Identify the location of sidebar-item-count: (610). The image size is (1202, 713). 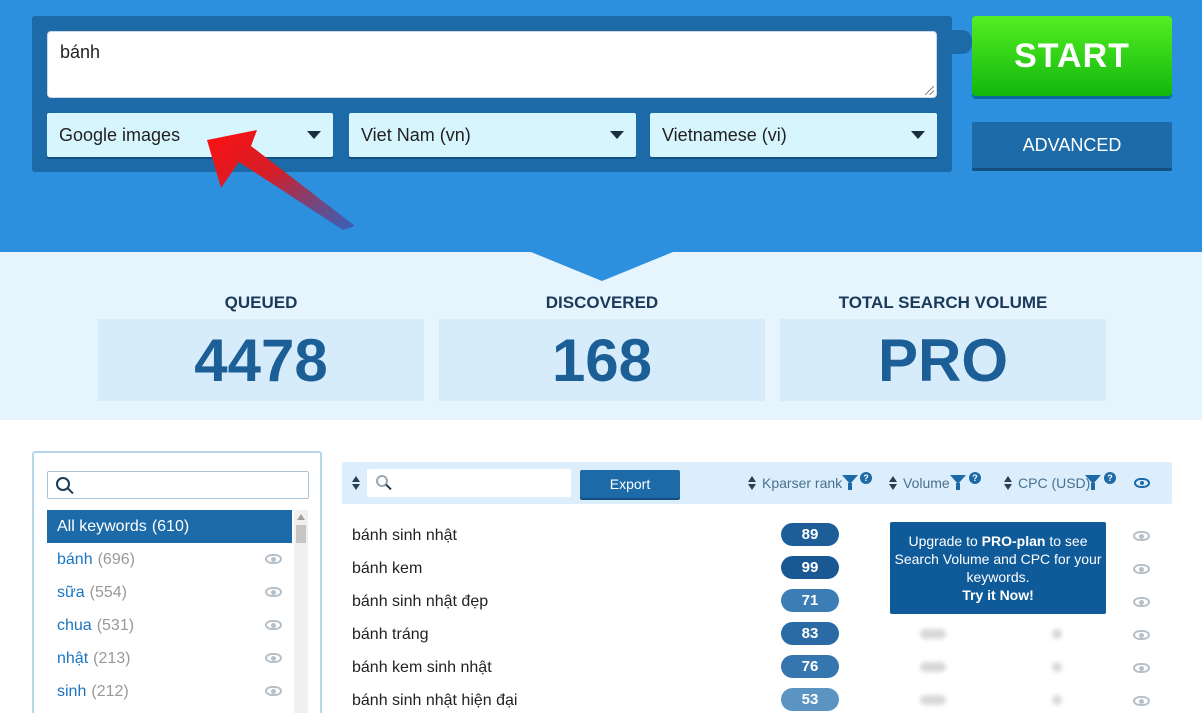
(170, 526).